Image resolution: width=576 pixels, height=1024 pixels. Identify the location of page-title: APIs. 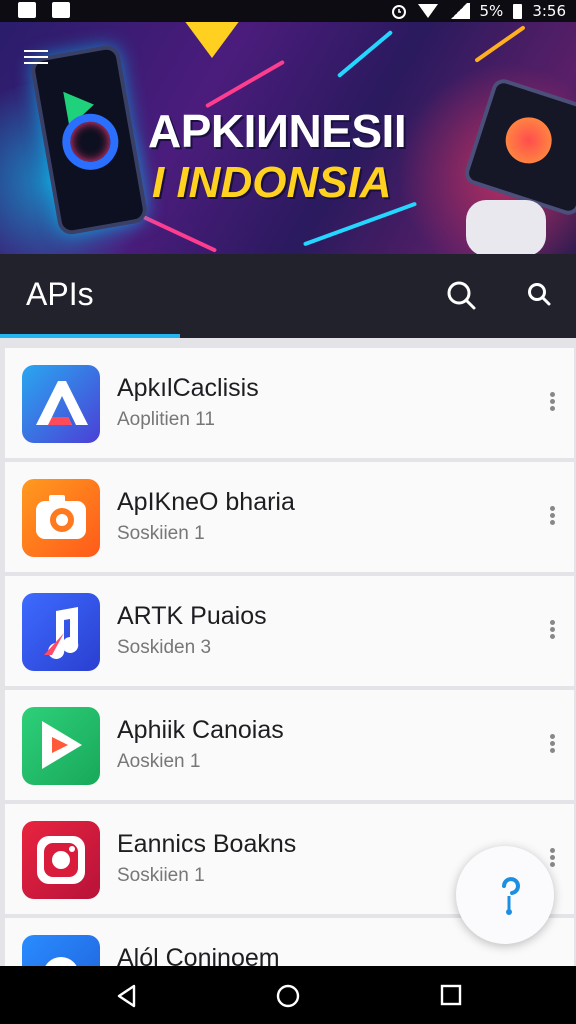
(60, 294).